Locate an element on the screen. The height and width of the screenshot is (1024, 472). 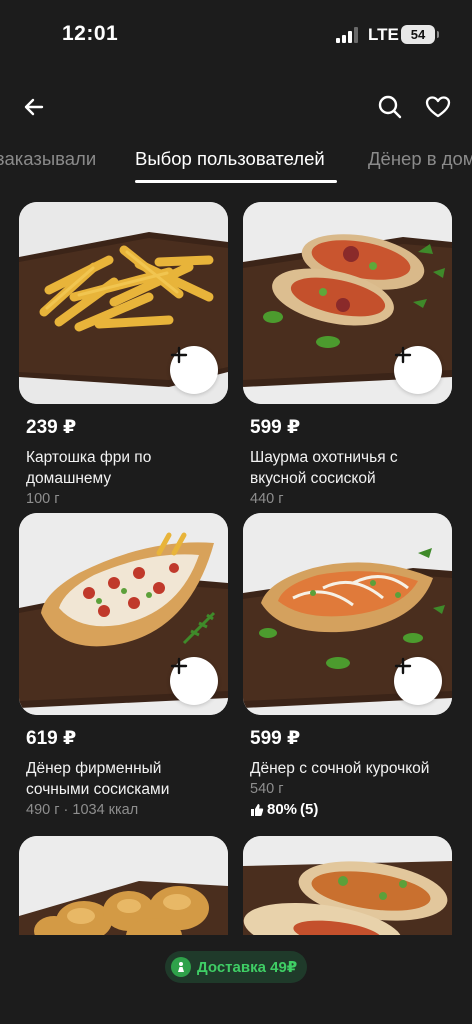
thumbs-up-icon is located at coordinates (257, 809).